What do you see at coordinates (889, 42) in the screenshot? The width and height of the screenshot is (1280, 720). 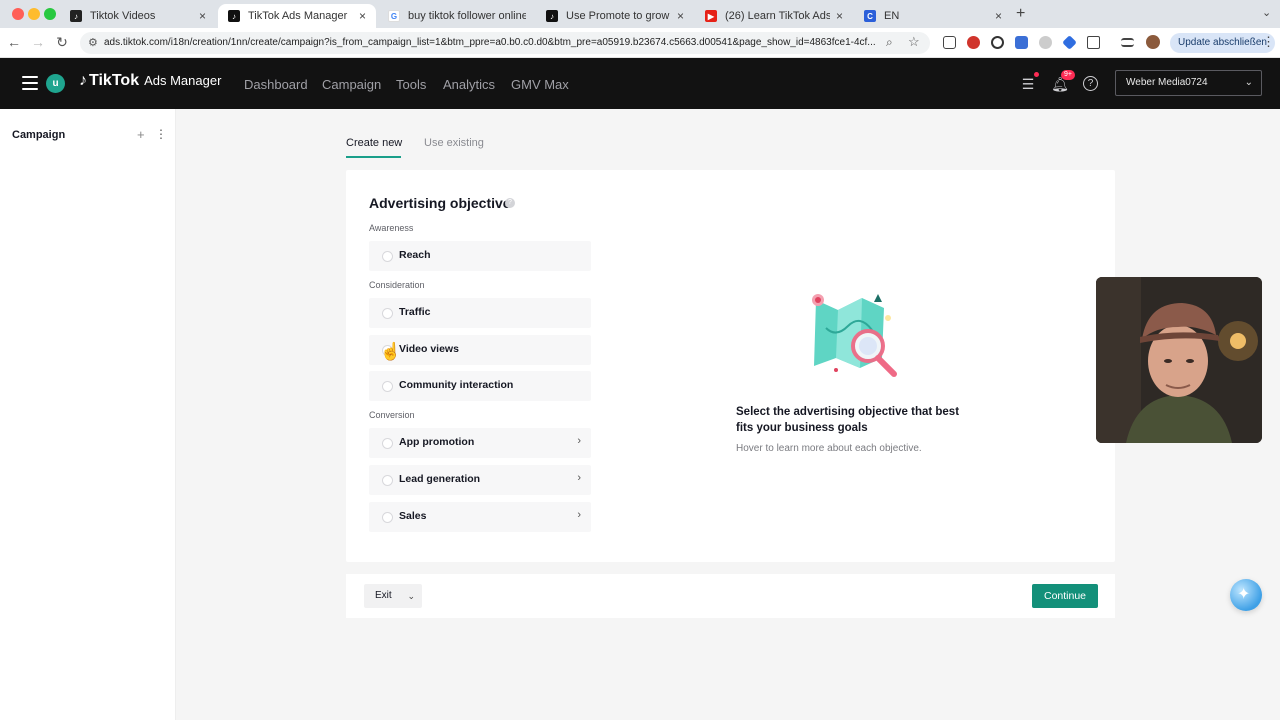 I see `zoom-icon: ⌕` at bounding box center [889, 42].